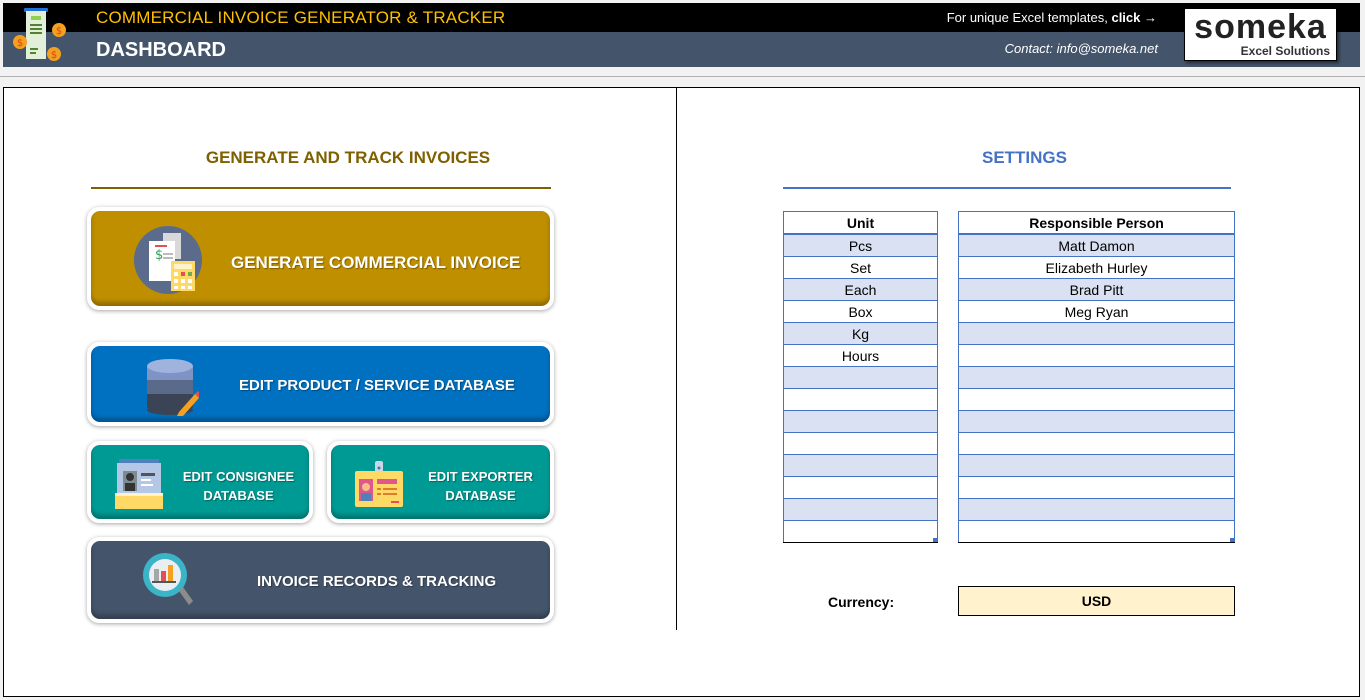  Describe the element at coordinates (377, 581) in the screenshot. I see `invoice-records-label: INVOICE RECORDS & TRACKING` at that location.